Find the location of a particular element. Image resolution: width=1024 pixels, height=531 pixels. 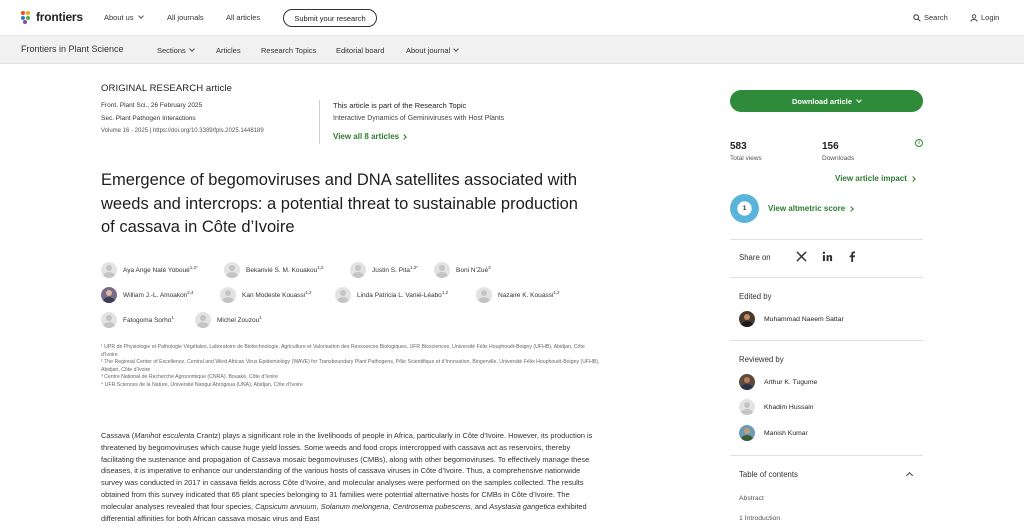

author: Kan Modeste Kouassi1,2 is located at coordinates (266, 295).